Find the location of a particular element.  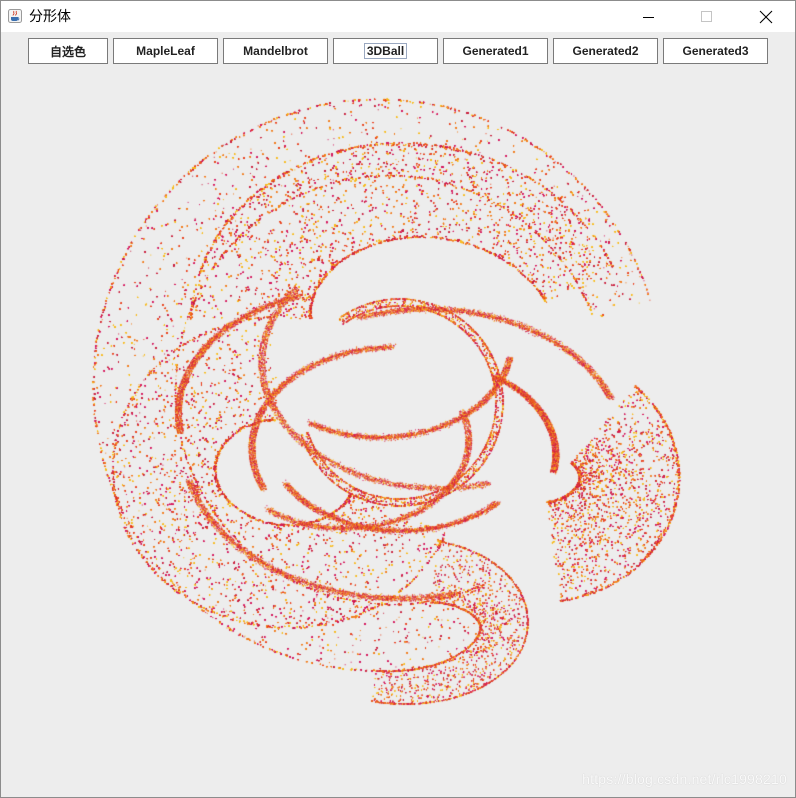

generated3-button: Generated3 is located at coordinates (715, 51).